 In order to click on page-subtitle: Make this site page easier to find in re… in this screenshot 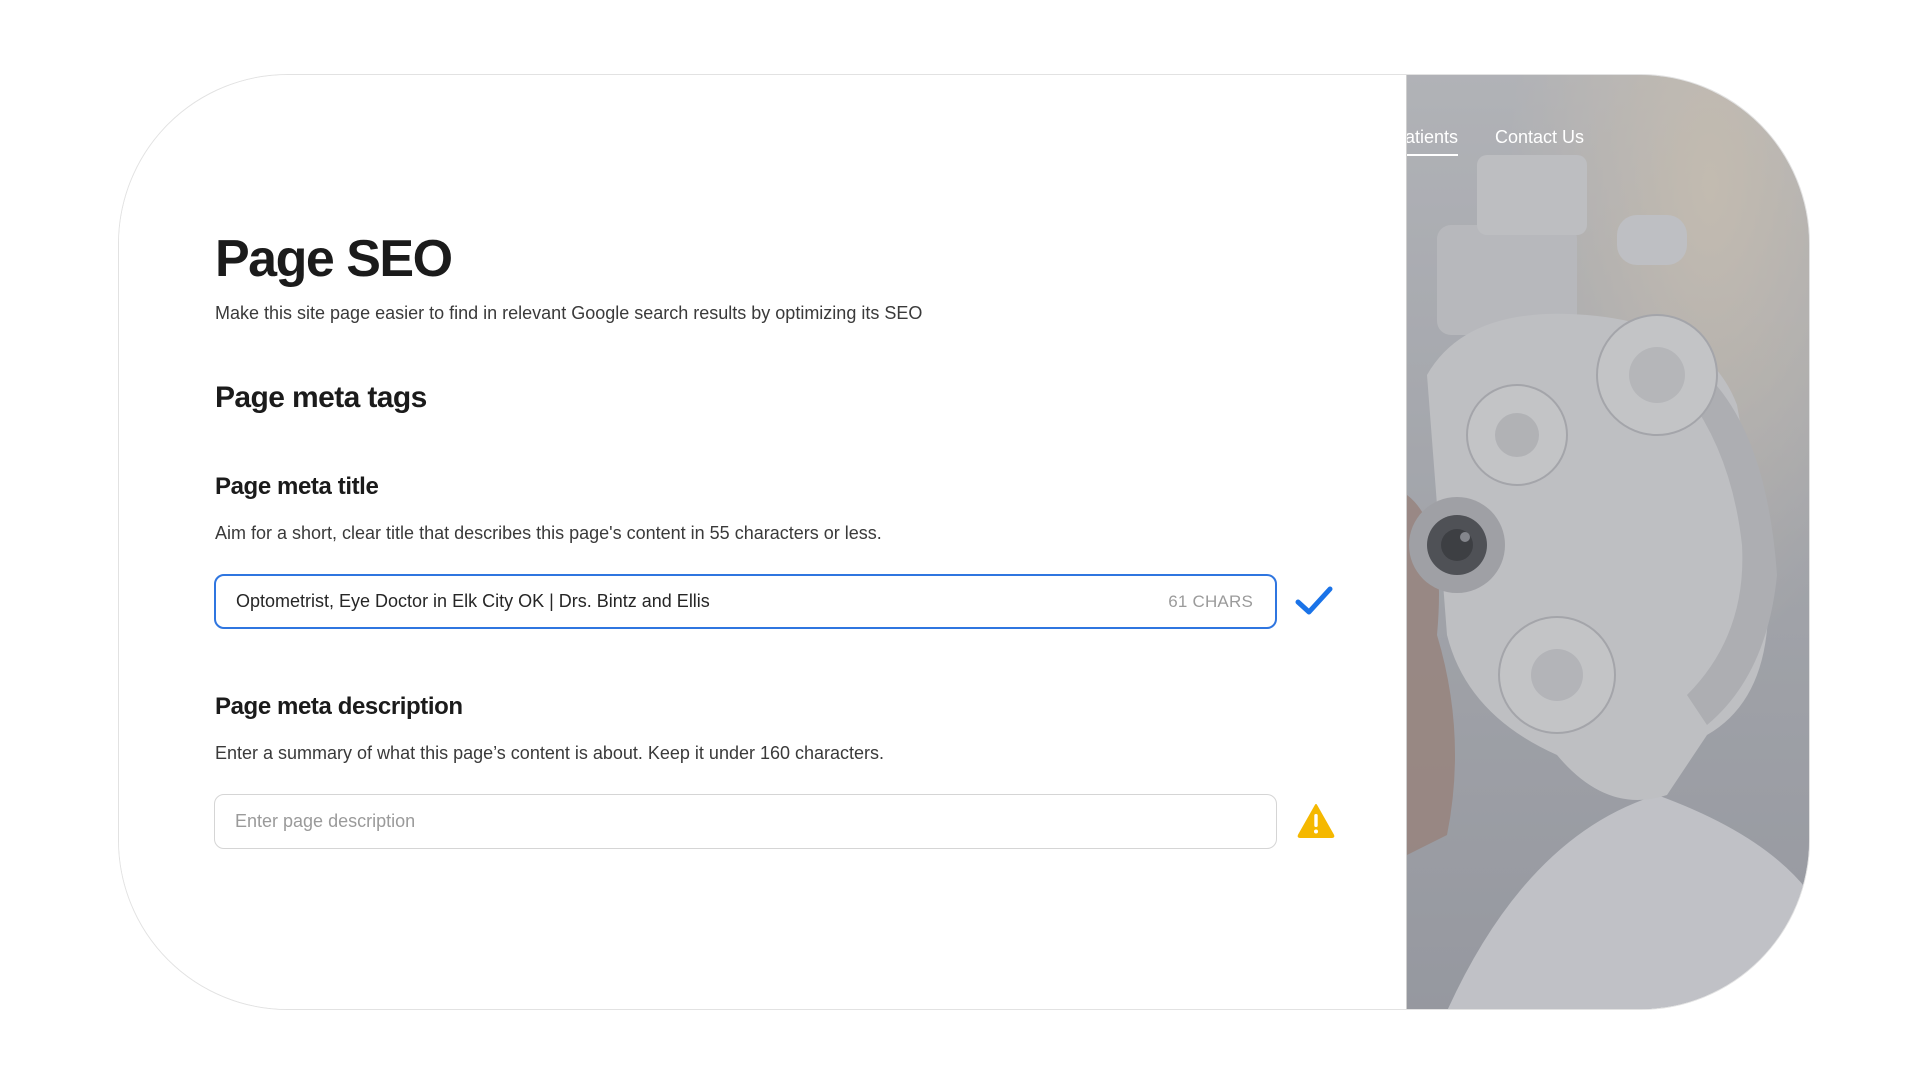, I will do `click(569, 313)`.